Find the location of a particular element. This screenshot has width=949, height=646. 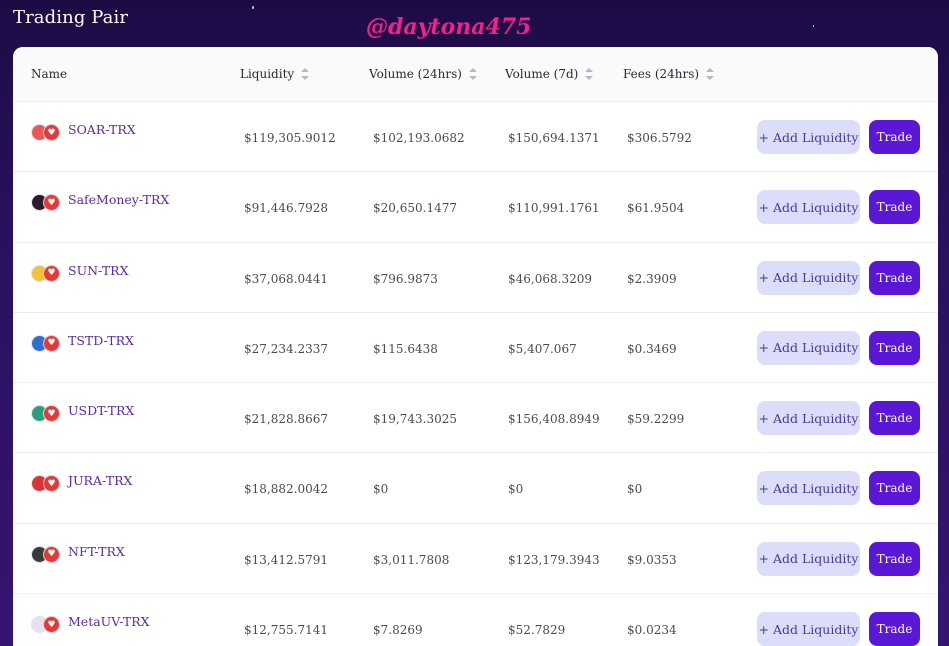

pair-cell: NFT-TRX is located at coordinates (78, 553).